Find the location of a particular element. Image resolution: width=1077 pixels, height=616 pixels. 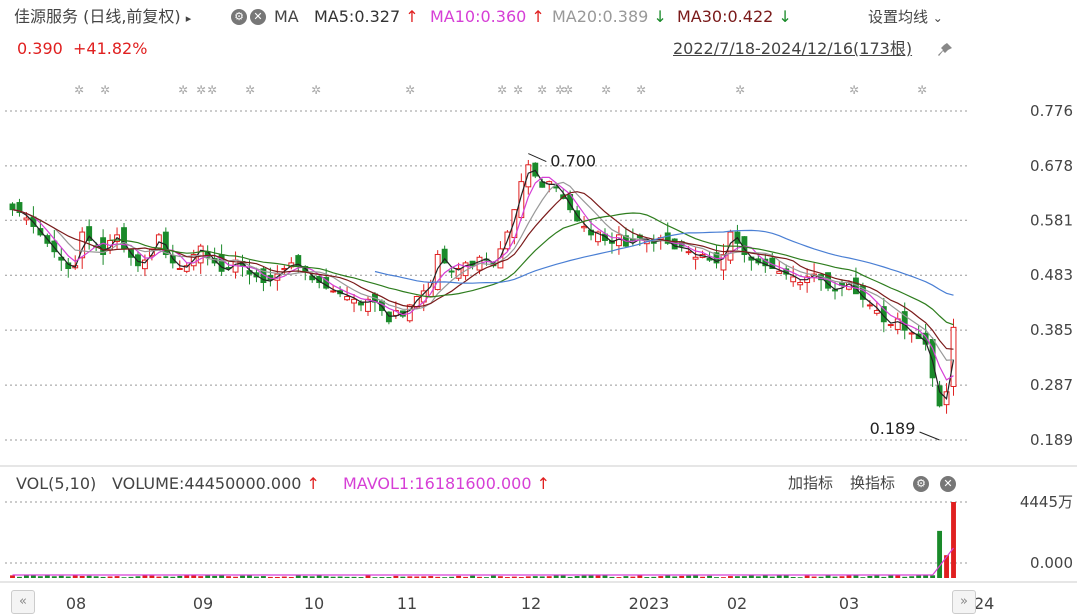

x-tick-label: 11 is located at coordinates (407, 603).